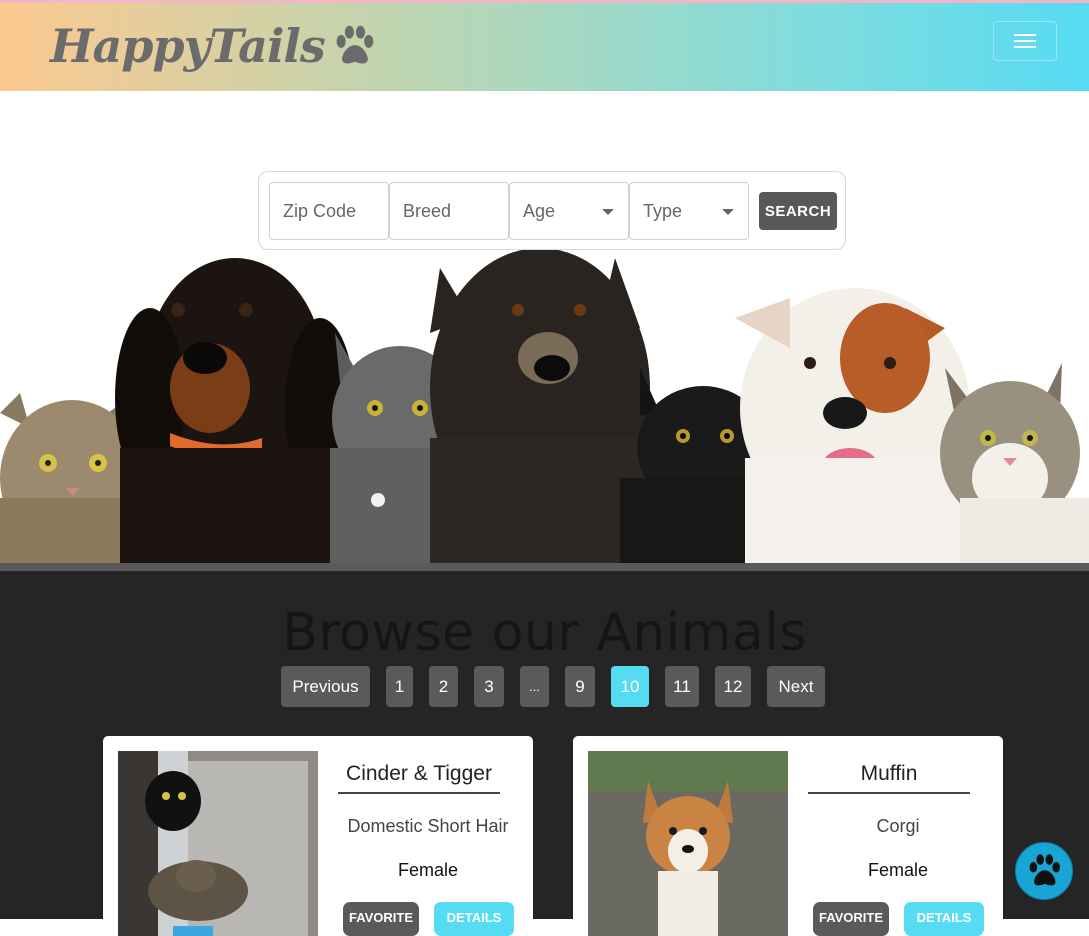 The height and width of the screenshot is (936, 1089). Describe the element at coordinates (539, 210) in the screenshot. I see `age-select-label: Age` at that location.